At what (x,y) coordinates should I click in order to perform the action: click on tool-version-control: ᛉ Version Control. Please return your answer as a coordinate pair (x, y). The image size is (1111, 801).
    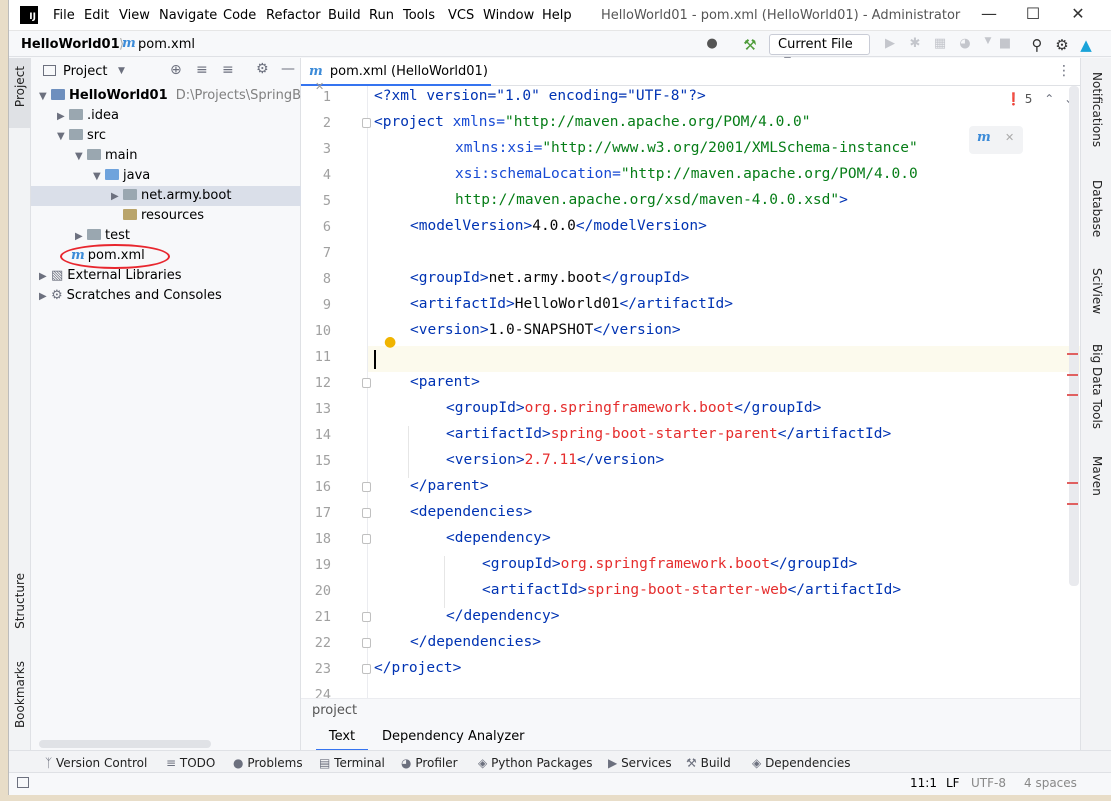
    Looking at the image, I should click on (96, 763).